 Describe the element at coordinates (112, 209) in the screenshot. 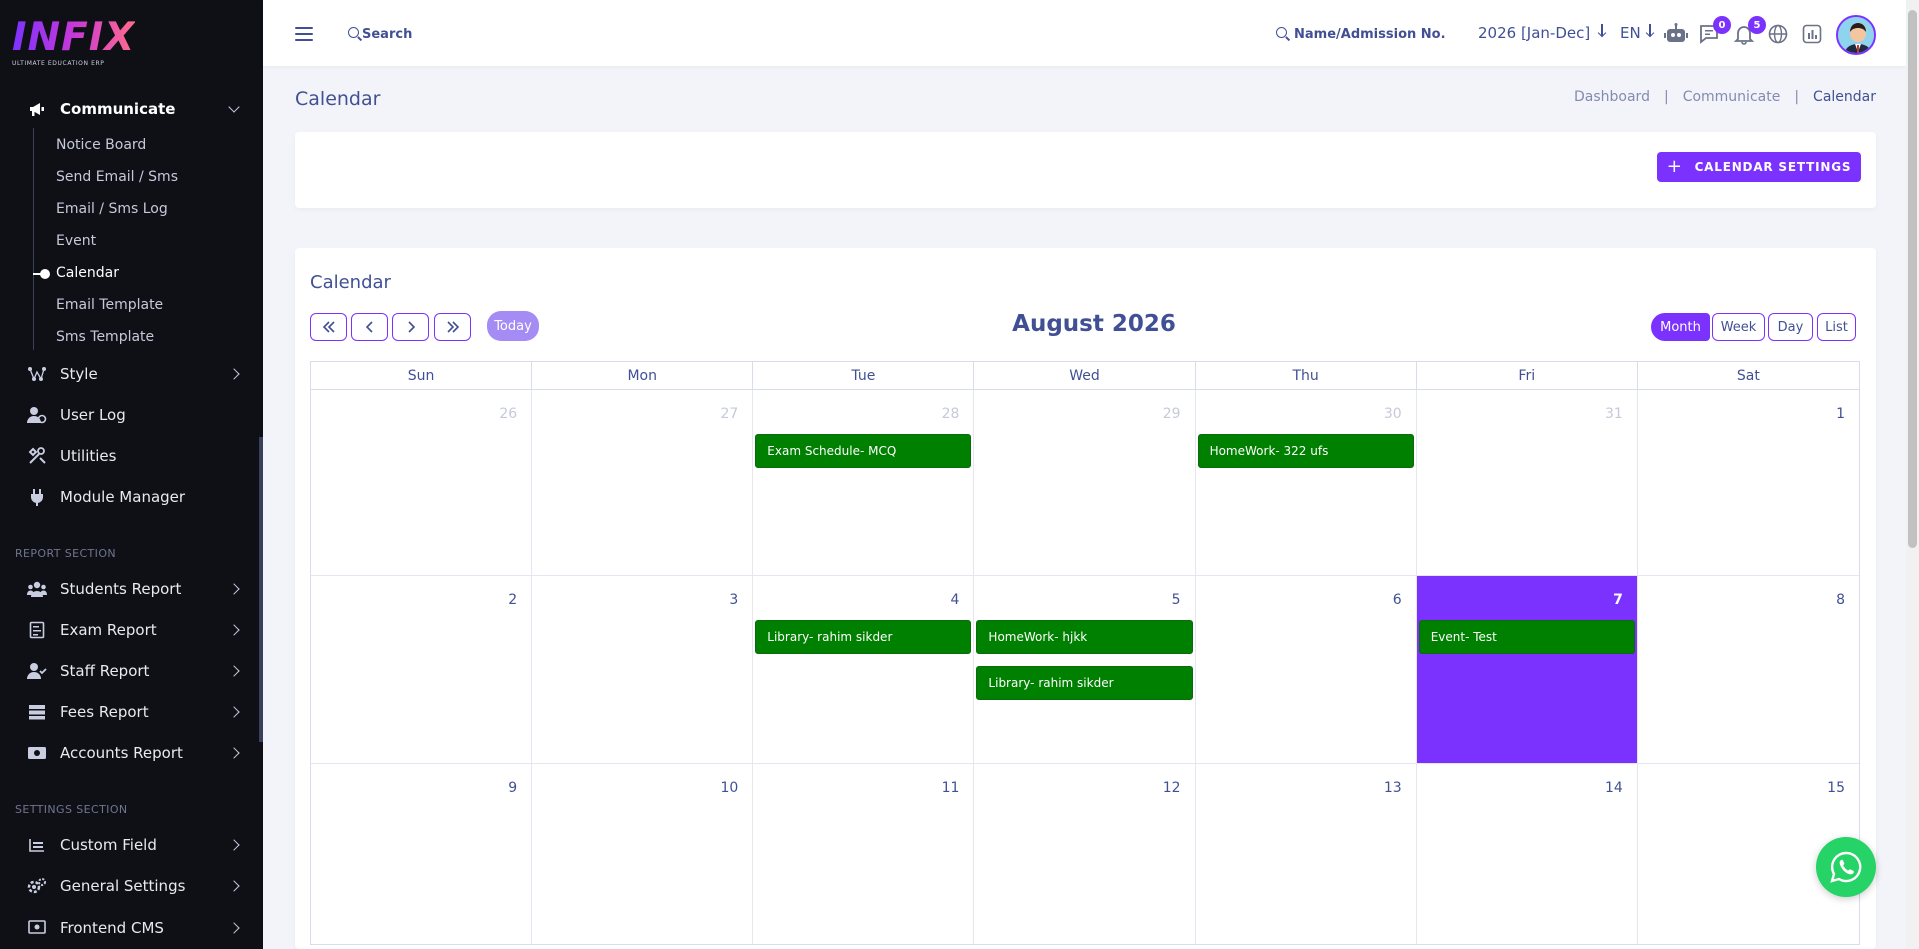

I see `sidebar-sub-email-sms-log: Email / Sms Log` at that location.